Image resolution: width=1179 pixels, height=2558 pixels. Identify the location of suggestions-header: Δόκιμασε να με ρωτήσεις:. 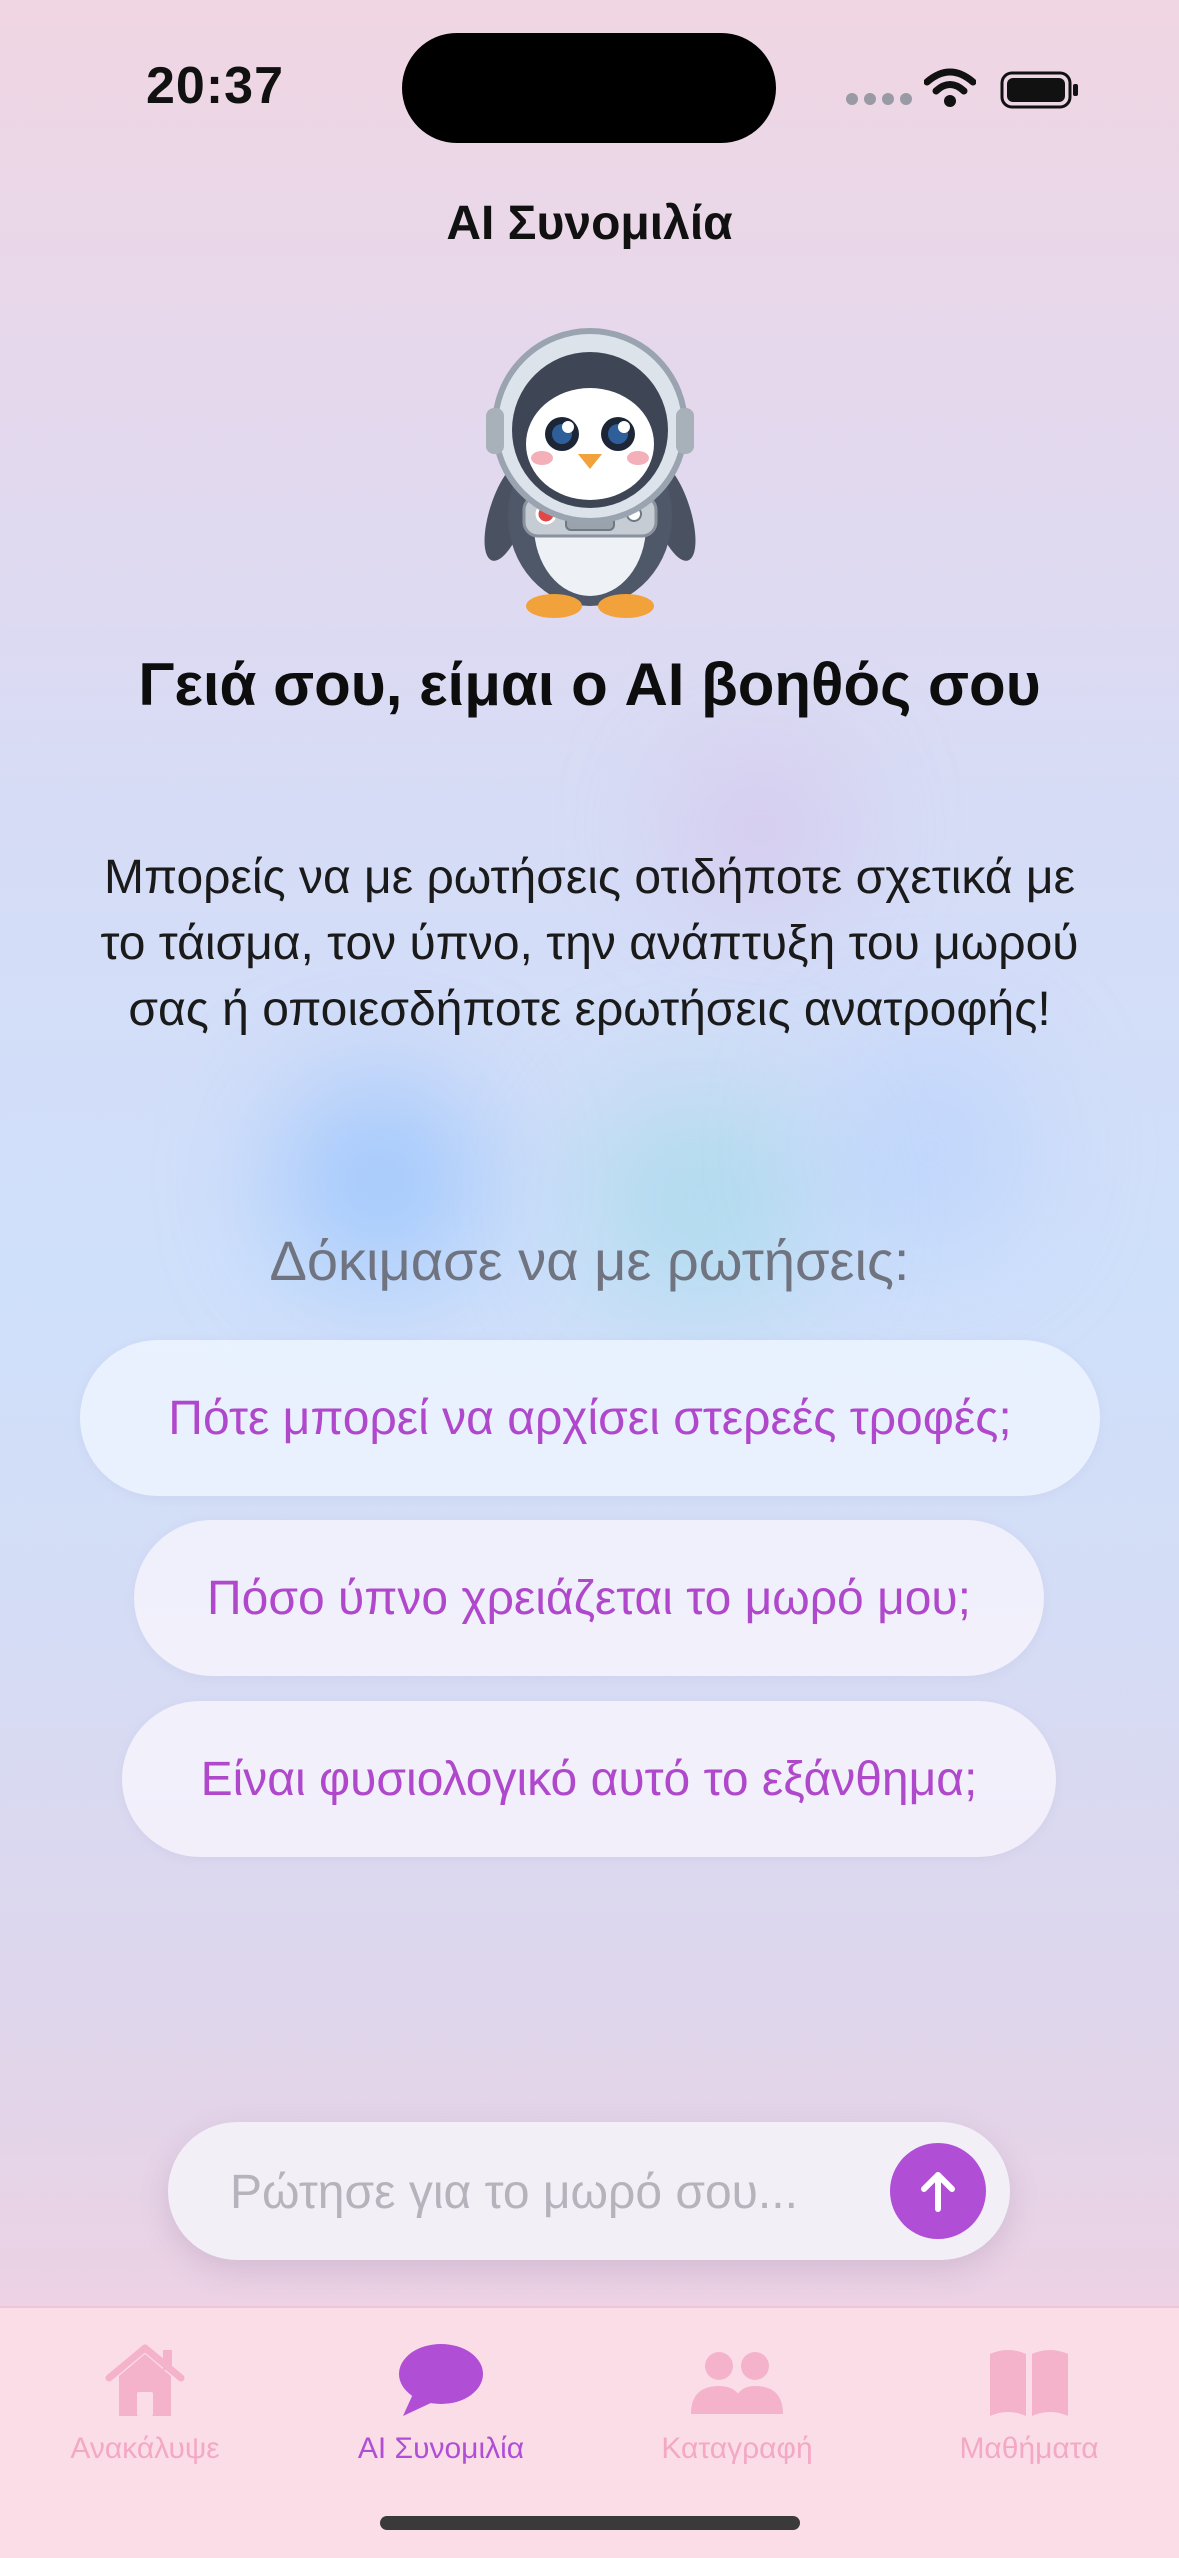
(589, 1260).